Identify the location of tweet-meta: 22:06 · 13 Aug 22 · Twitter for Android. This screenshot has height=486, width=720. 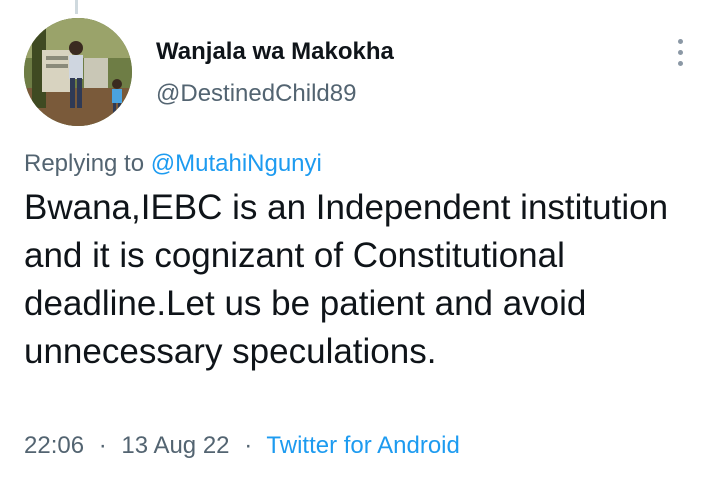
(242, 446).